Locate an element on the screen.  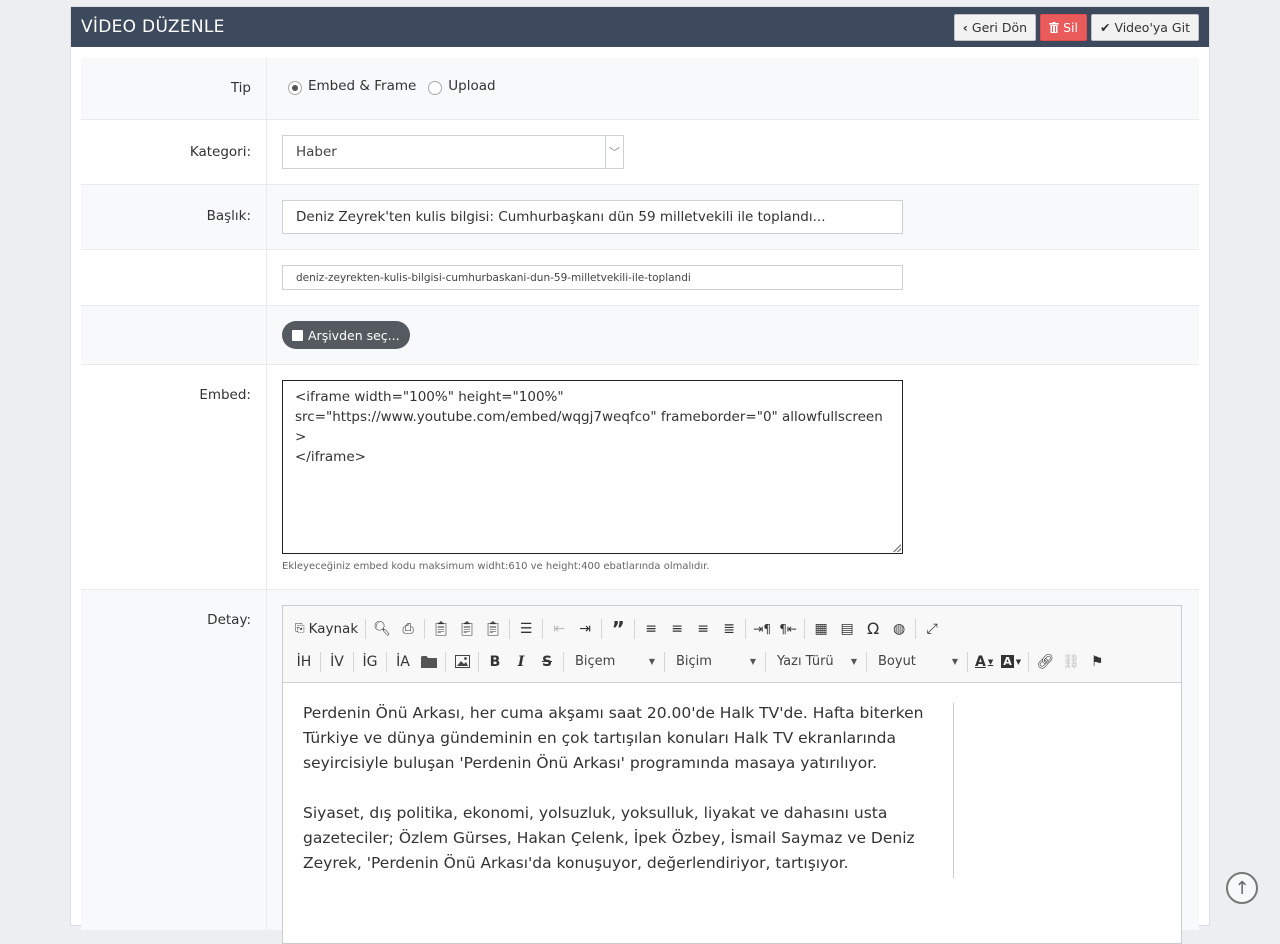
heading-v-button: İV is located at coordinates (337, 662).